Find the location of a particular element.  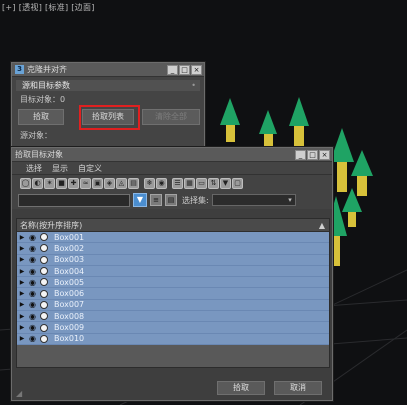

rollout-title: 源和目标参数 is located at coordinates (46, 85).